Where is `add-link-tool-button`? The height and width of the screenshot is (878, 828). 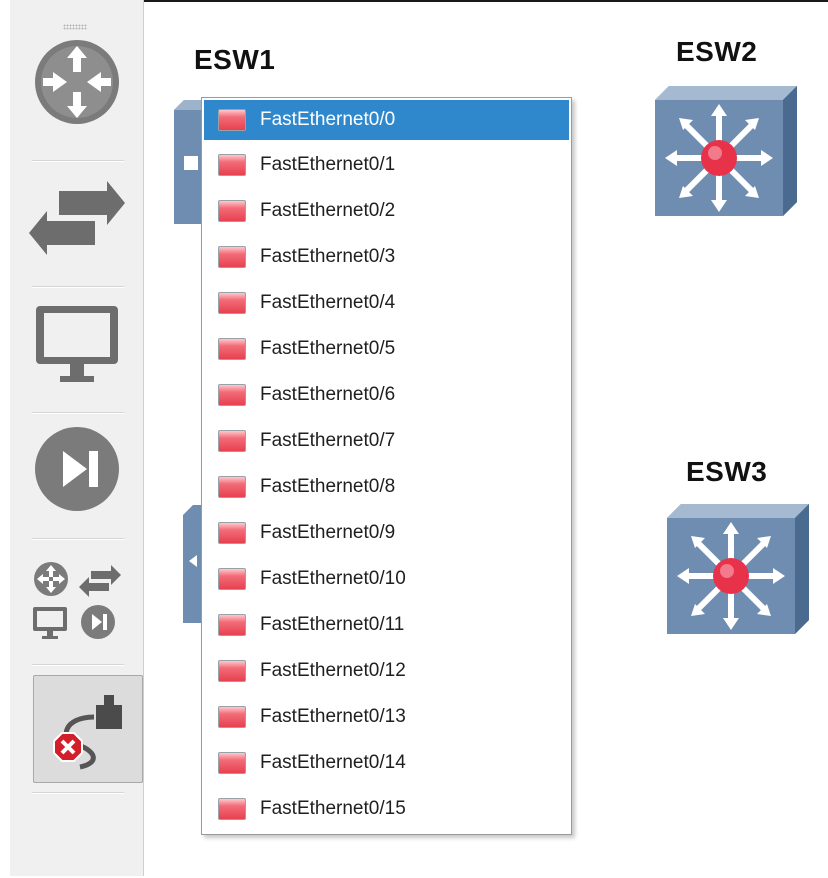 add-link-tool-button is located at coordinates (88, 729).